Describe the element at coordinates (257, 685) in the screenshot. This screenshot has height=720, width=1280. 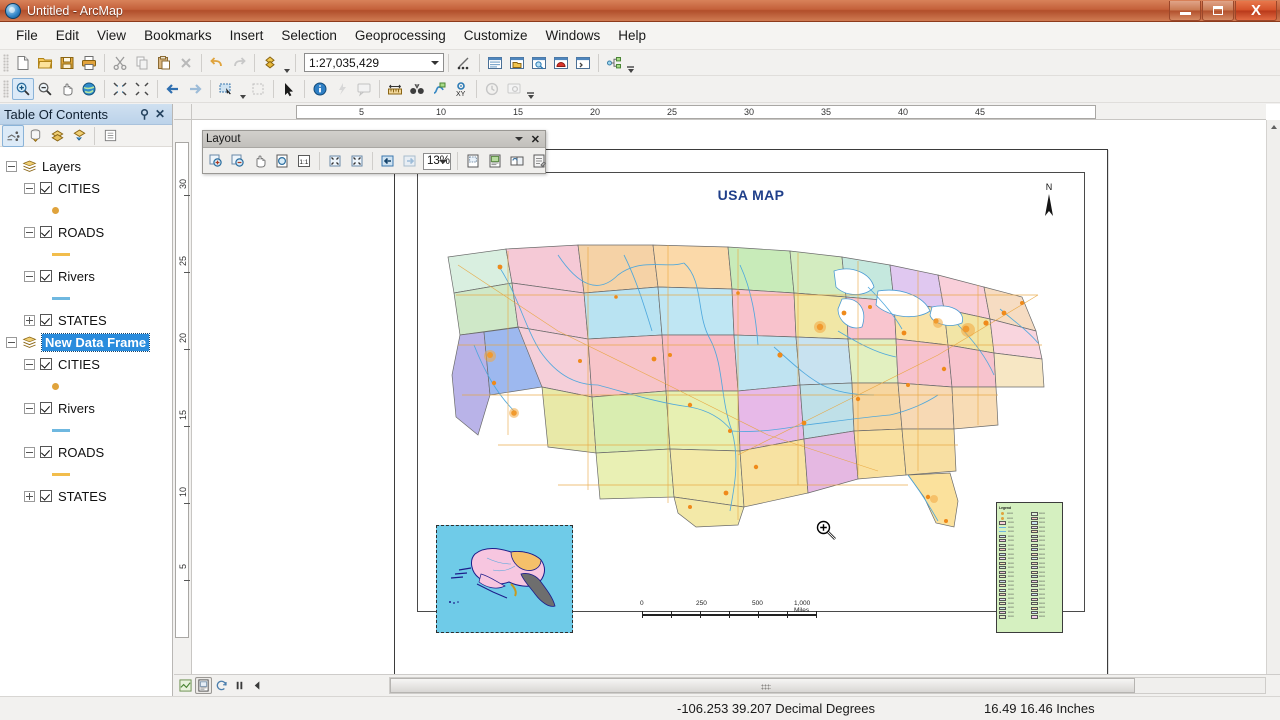
I see `toggle-draw-button` at that location.